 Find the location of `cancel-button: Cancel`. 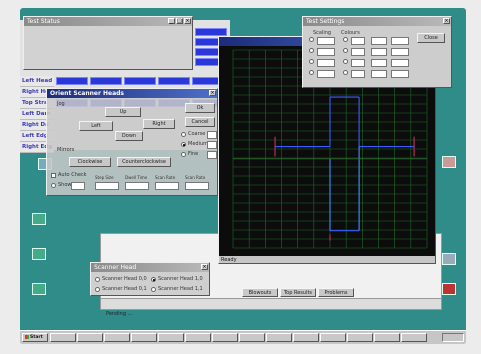

cancel-button: Cancel is located at coordinates (200, 122).